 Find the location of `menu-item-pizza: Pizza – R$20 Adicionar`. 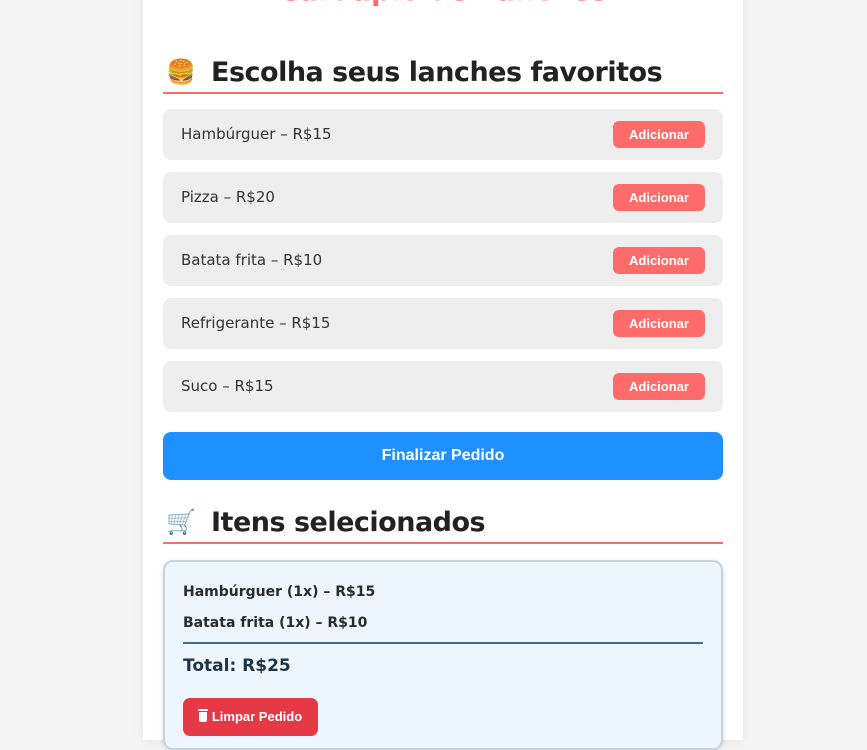

menu-item-pizza: Pizza – R$20 Adicionar is located at coordinates (443, 197).